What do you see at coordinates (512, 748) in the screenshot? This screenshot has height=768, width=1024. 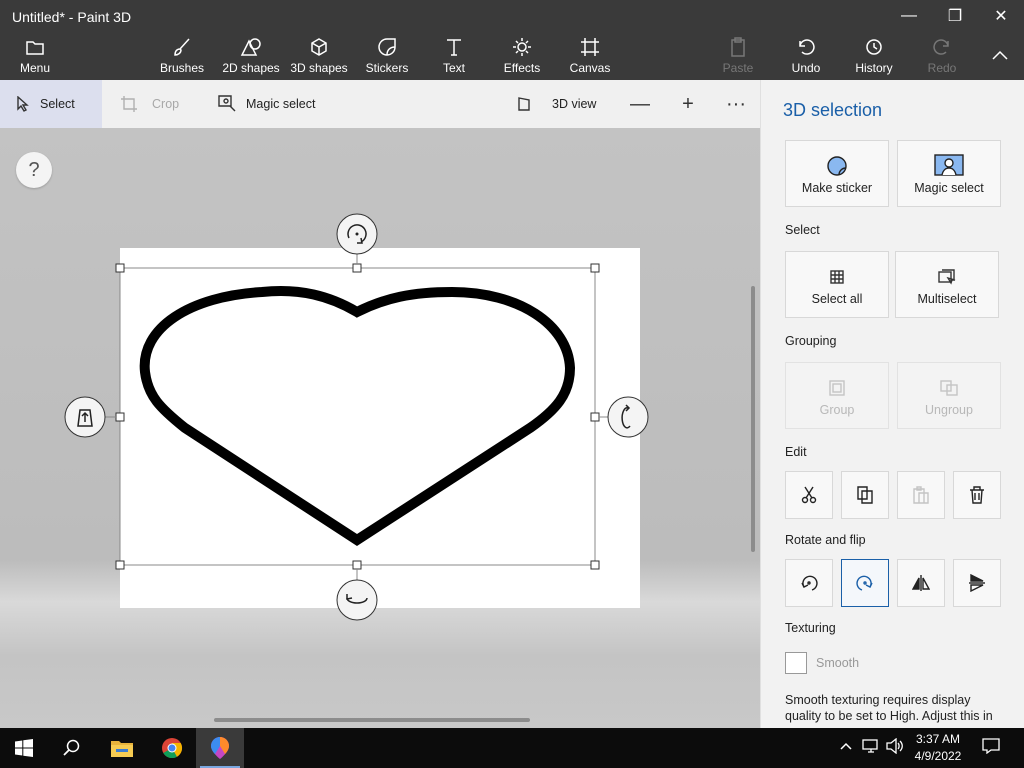 I see `taskbar: 3:37 AM 4/9/2022` at bounding box center [512, 748].